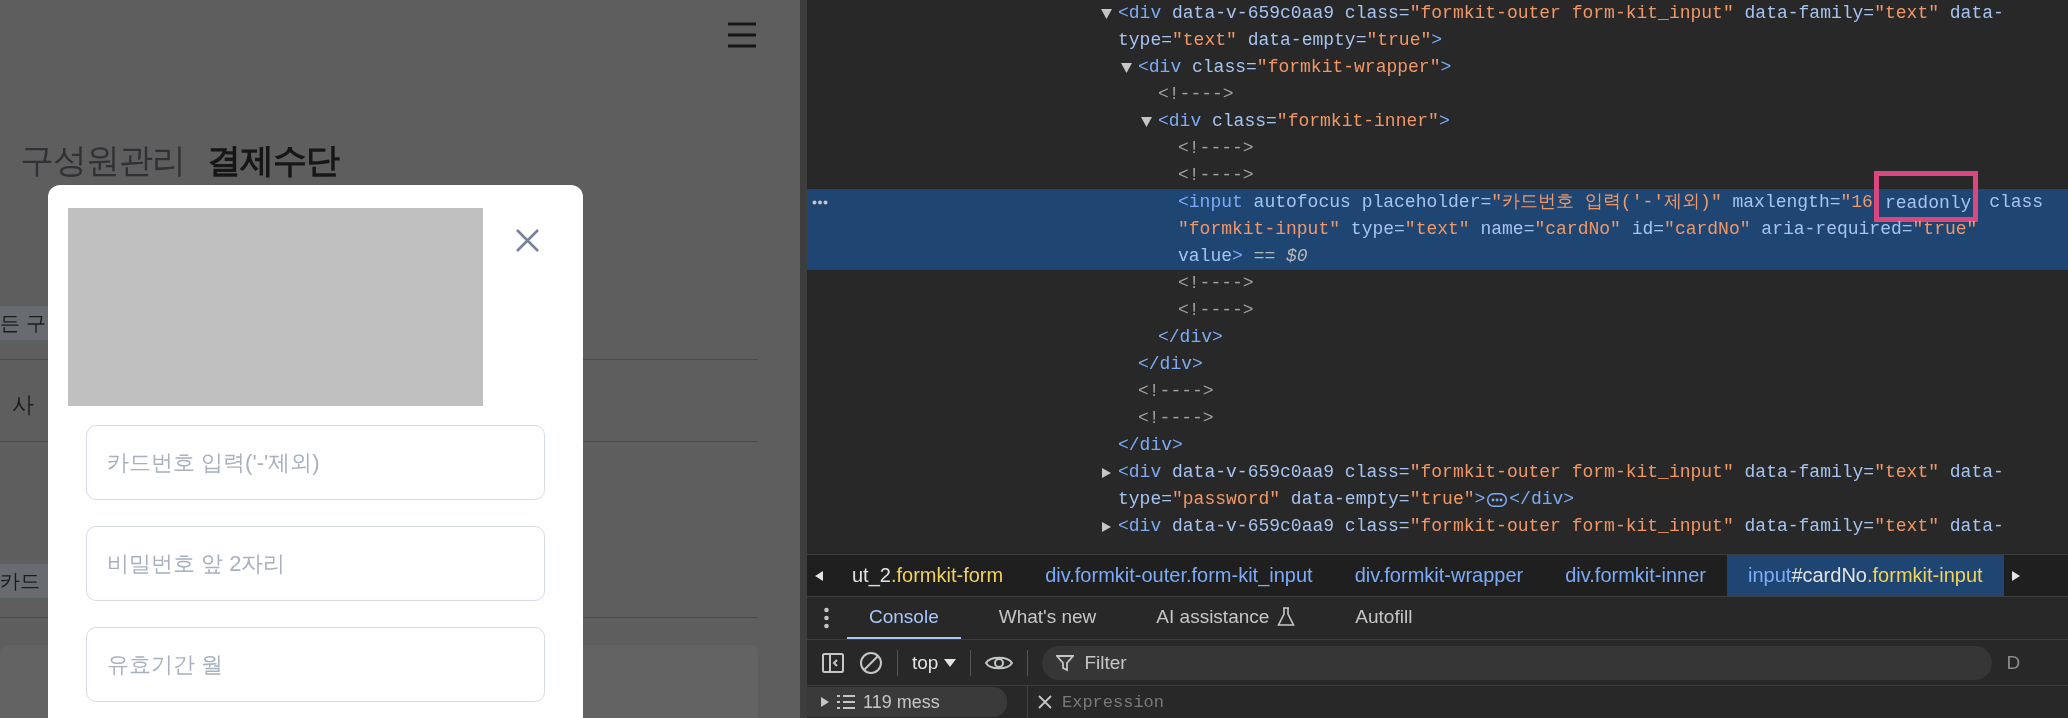  Describe the element at coordinates (934, 662) in the screenshot. I see `context-dropdown: top` at that location.